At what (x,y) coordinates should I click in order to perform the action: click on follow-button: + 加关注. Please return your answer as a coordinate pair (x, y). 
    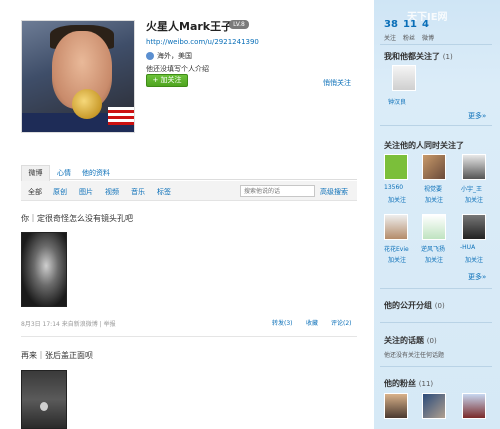
    Looking at the image, I should click on (167, 80).